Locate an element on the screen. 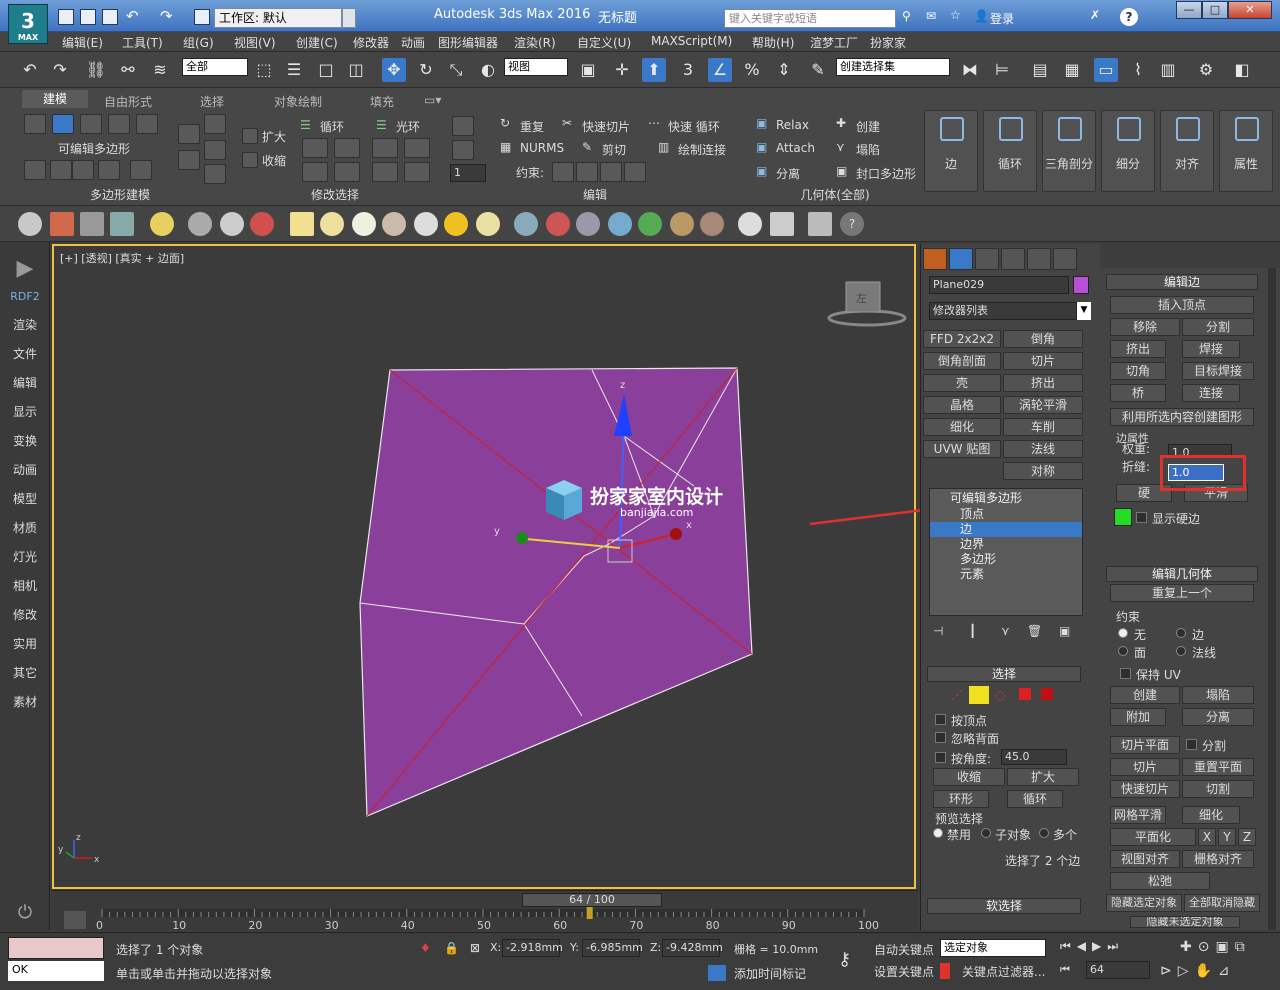 The image size is (1280, 990). show-end-icon: ┃ is located at coordinates (972, 631).